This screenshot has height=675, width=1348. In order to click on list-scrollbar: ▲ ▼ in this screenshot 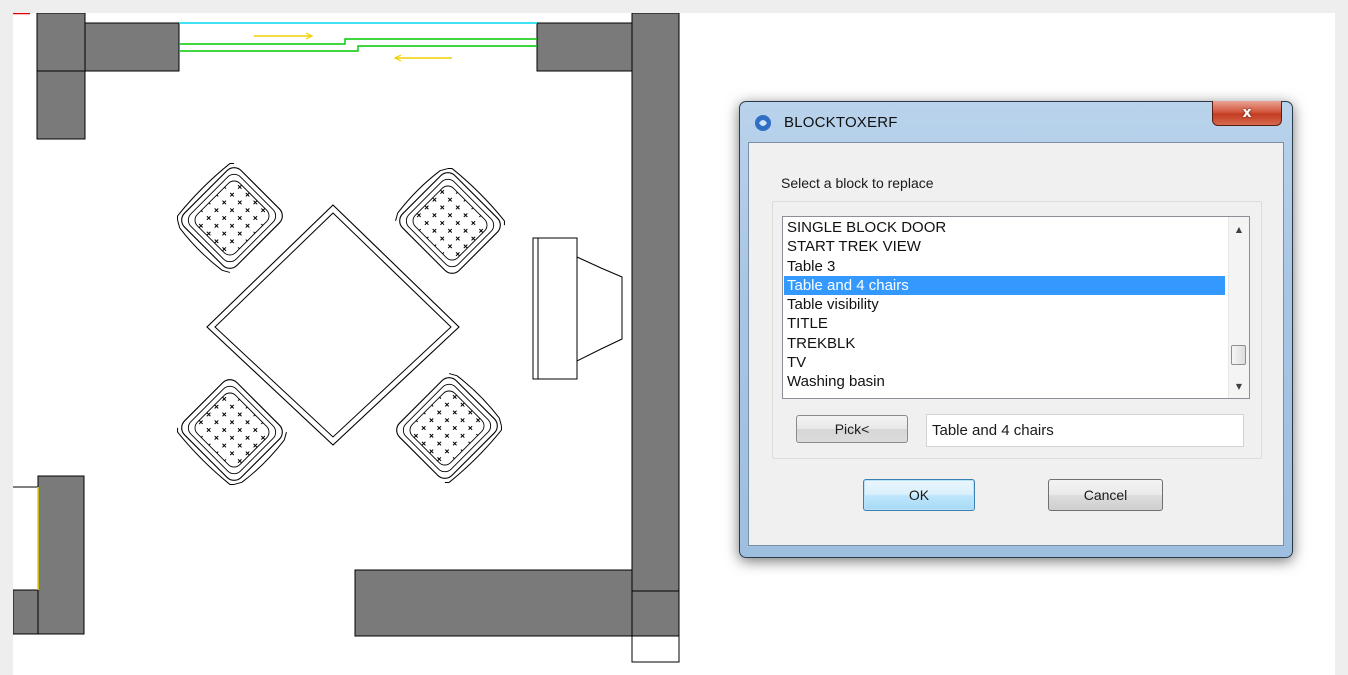, I will do `click(1238, 307)`.